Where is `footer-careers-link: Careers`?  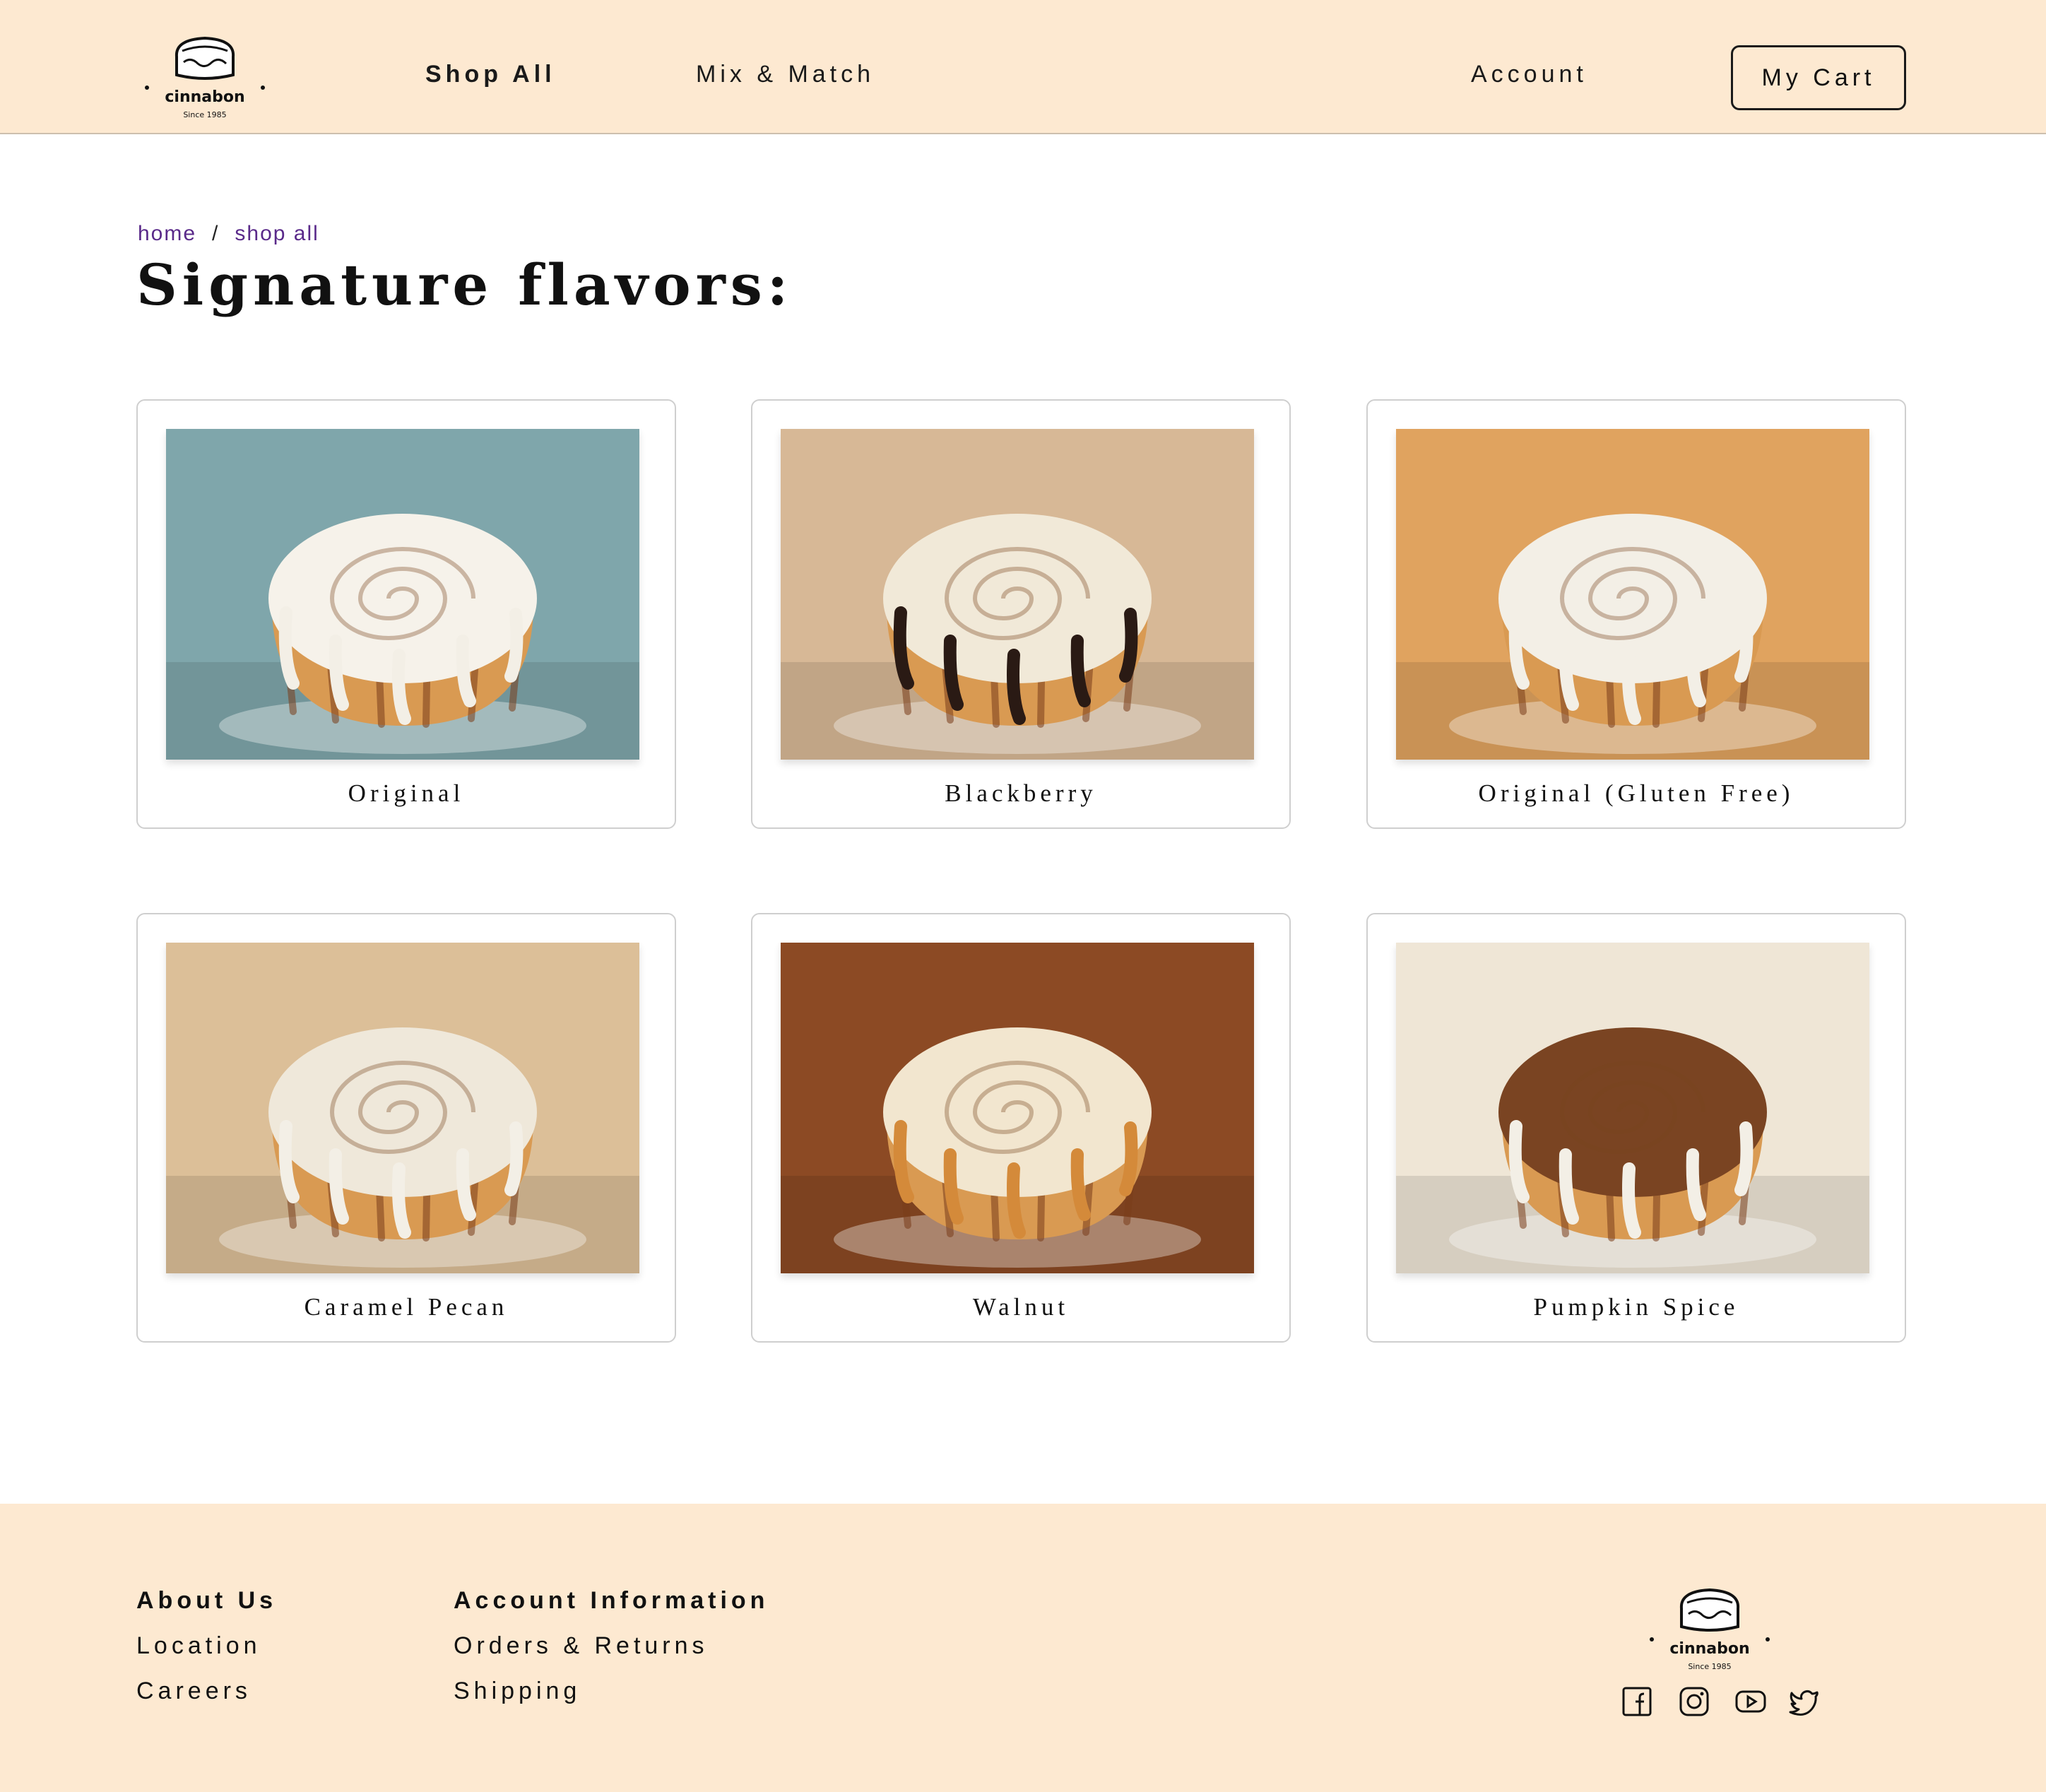 footer-careers-link: Careers is located at coordinates (194, 1691).